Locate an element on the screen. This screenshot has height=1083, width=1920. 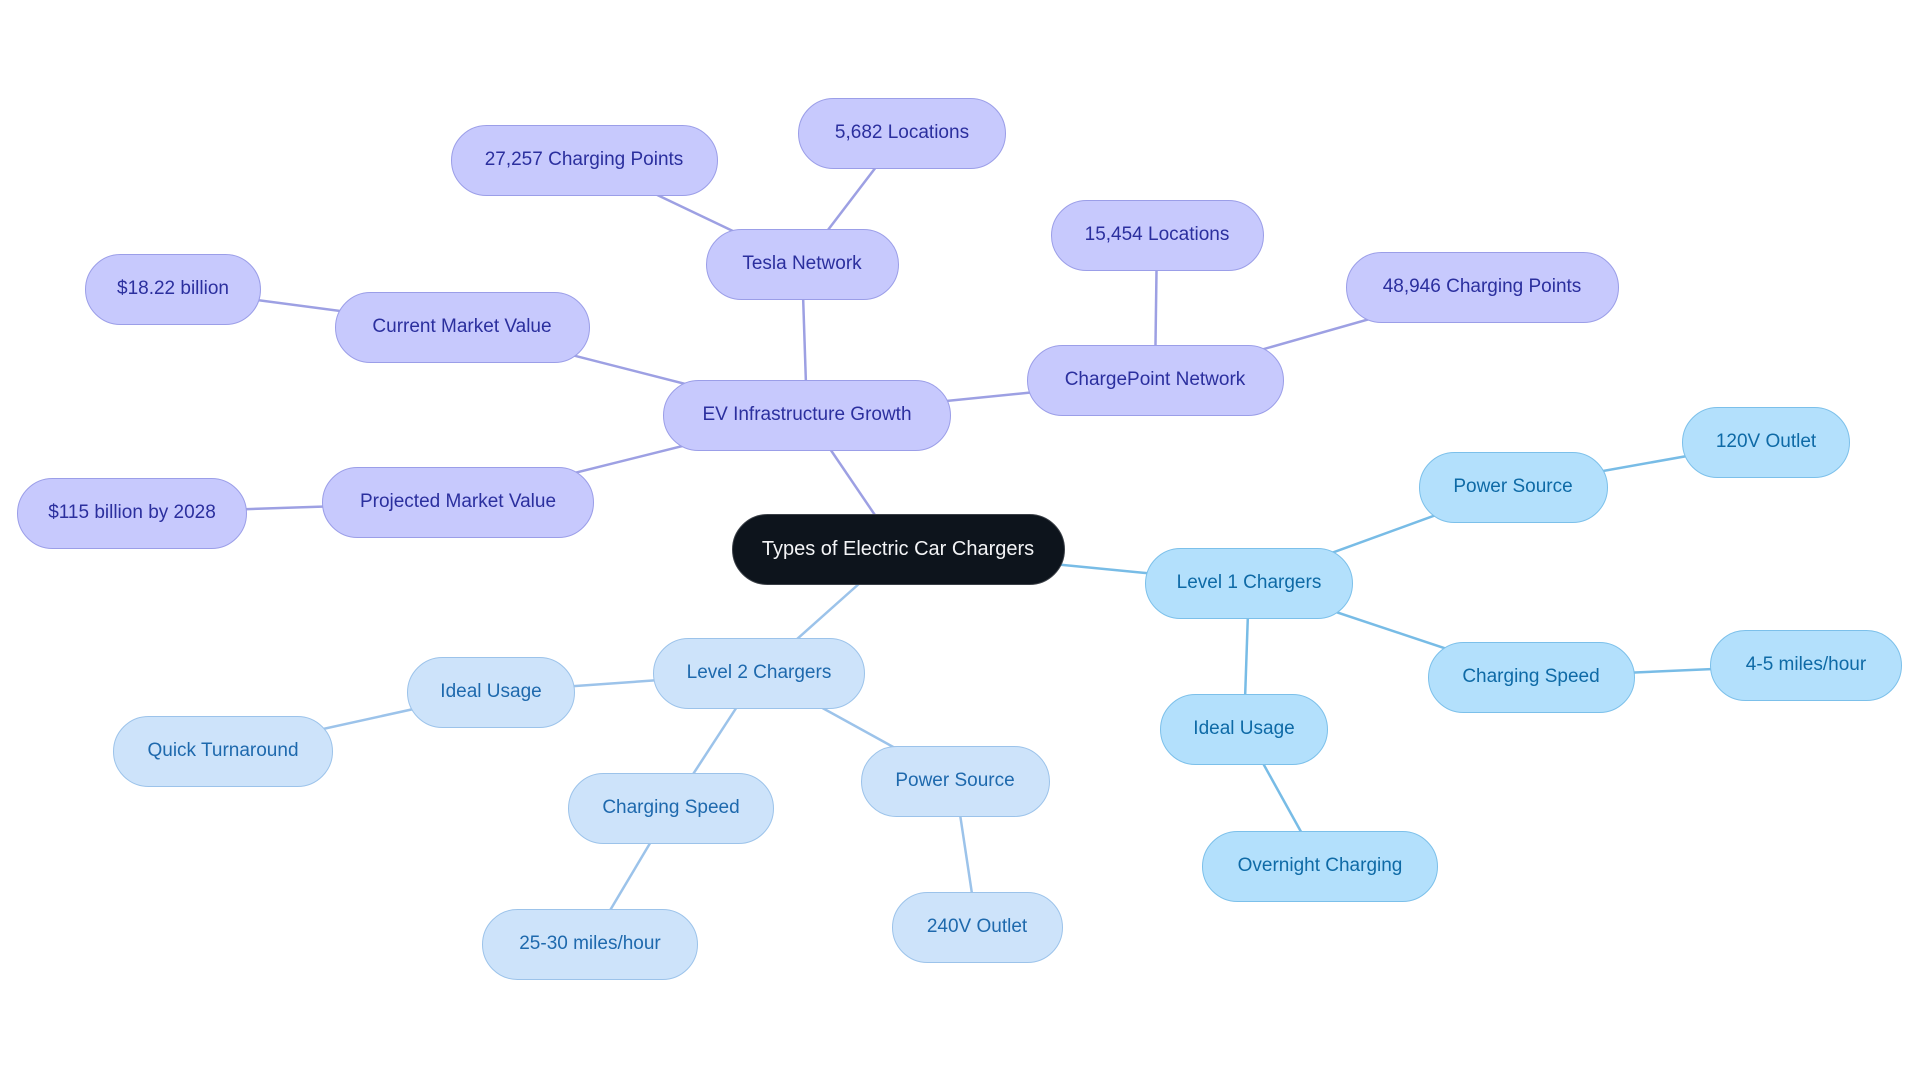
node-tesla-locations: 5,682 Locations is located at coordinates (902, 133).